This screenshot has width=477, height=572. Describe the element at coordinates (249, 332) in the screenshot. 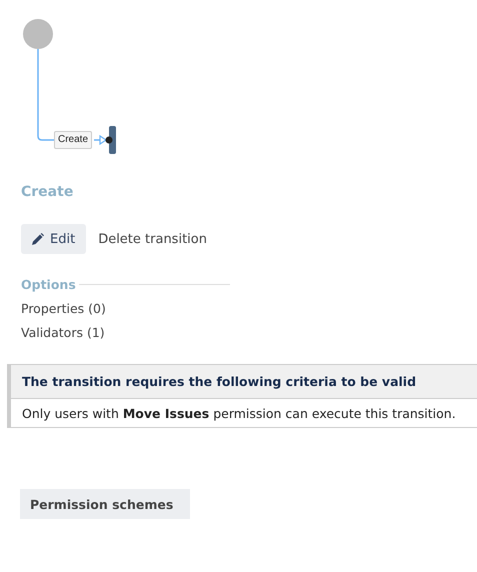

I see `option-link: Validators (1)` at that location.